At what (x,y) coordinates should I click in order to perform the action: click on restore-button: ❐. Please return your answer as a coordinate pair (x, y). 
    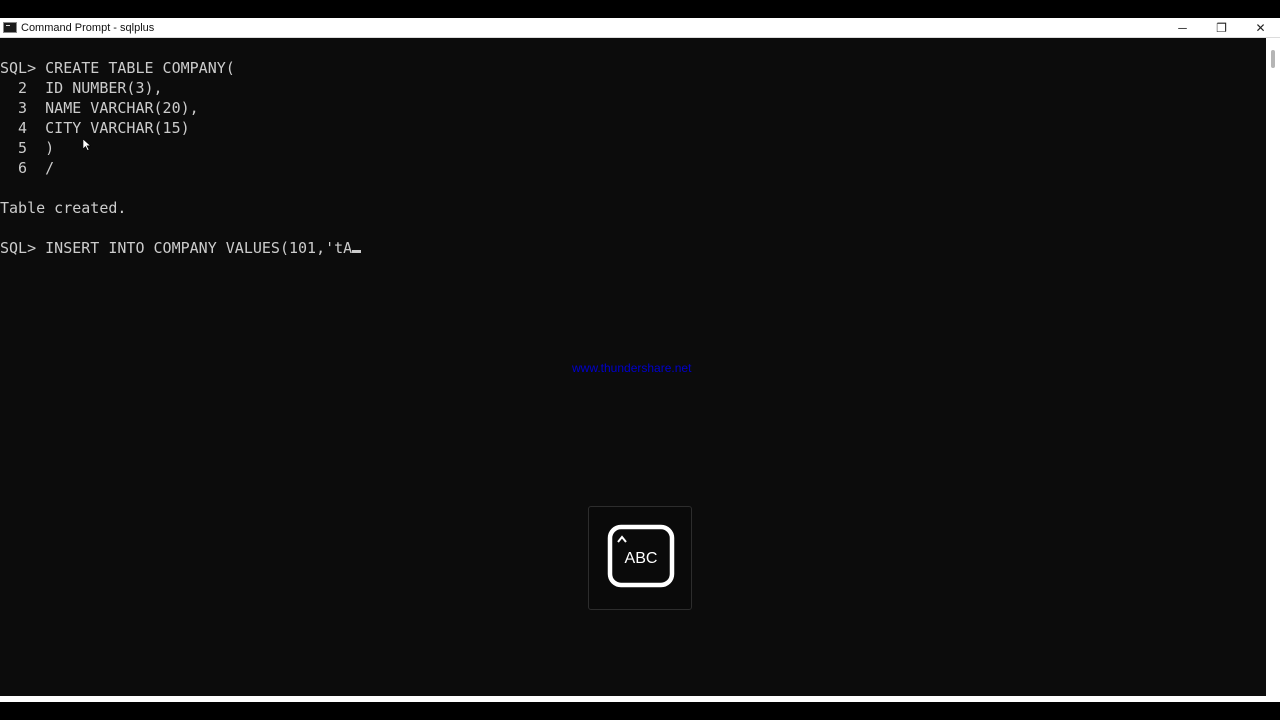
    Looking at the image, I should click on (1221, 27).